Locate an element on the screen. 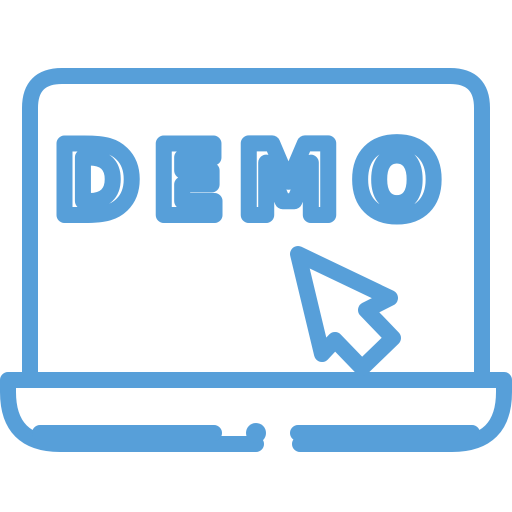  trackpad-dot is located at coordinates (256, 433).